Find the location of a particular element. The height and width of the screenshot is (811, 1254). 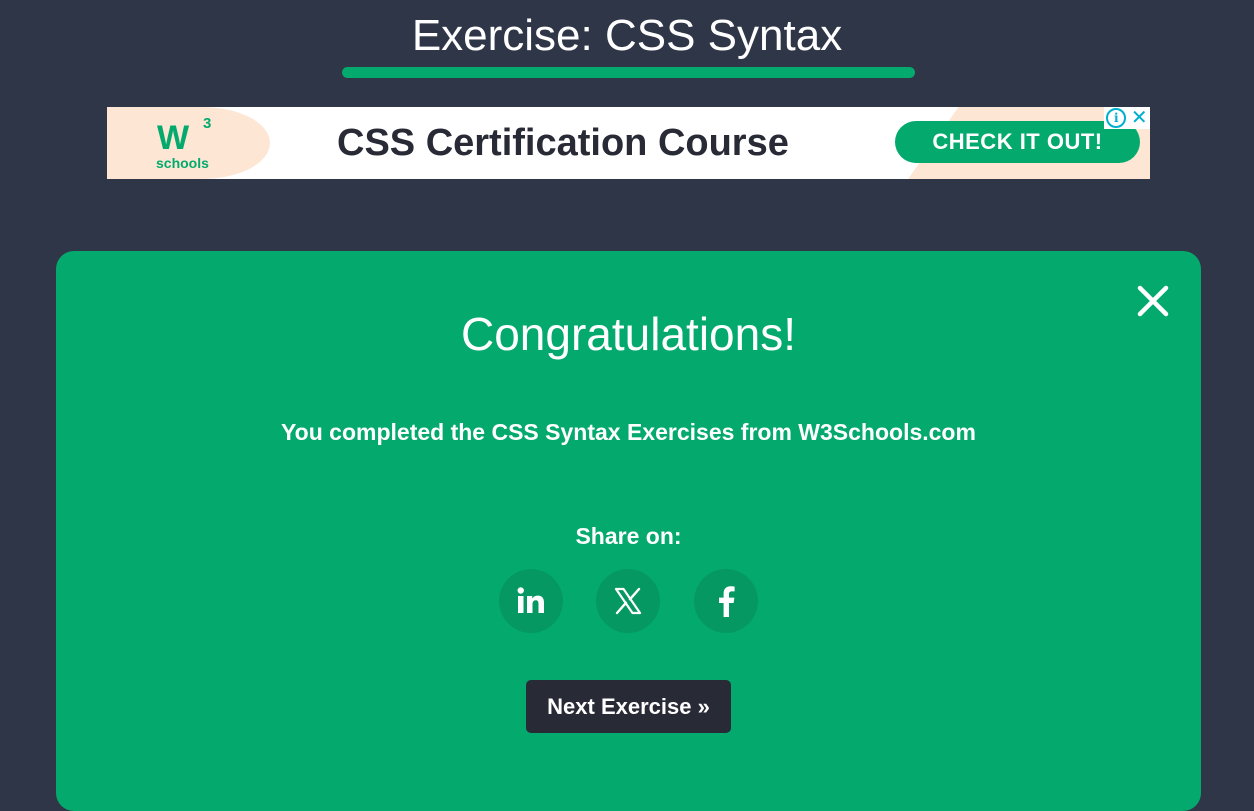

page-header: Exercise: CSS Syntax is located at coordinates (627, 45).